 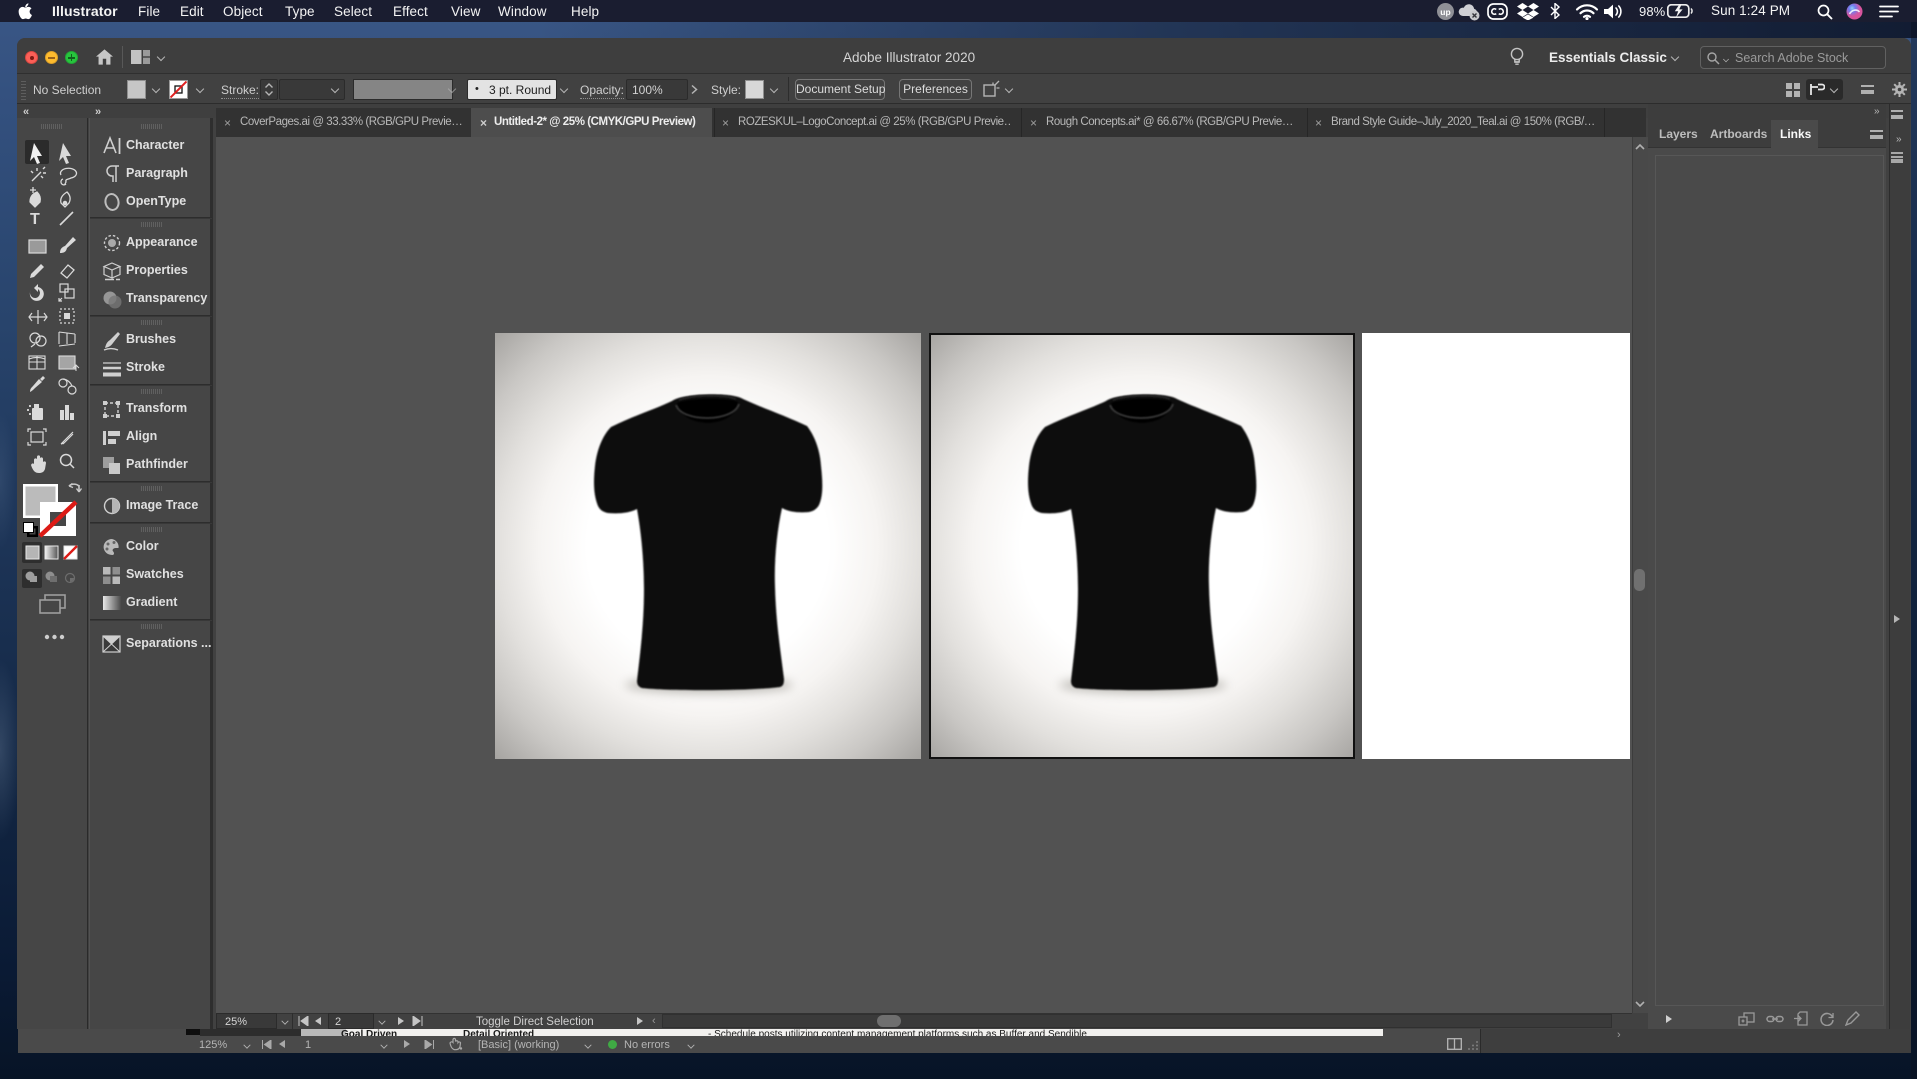 I want to click on svg-text: up, so click(x=1445, y=12).